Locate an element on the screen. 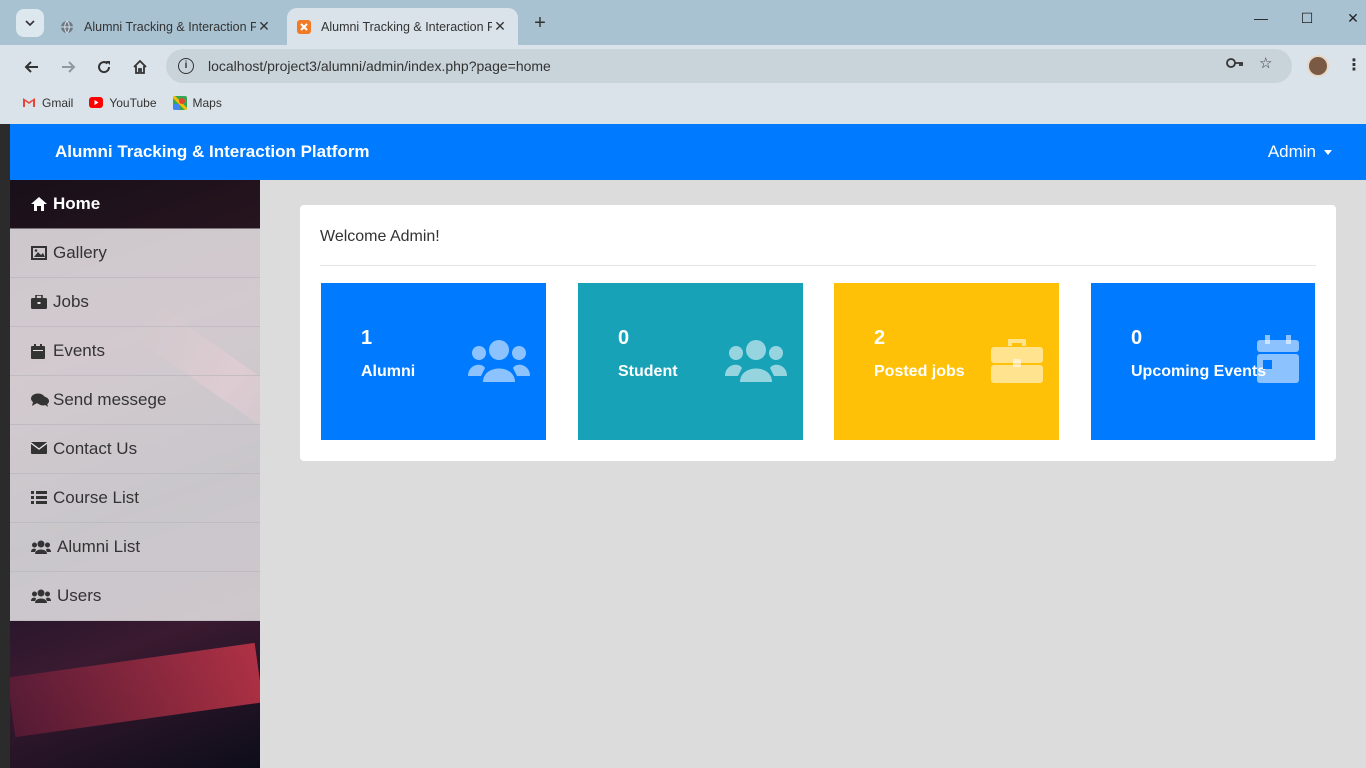 The width and height of the screenshot is (1366, 768). sidebar-item-jobs: Jobs is located at coordinates (135, 302).